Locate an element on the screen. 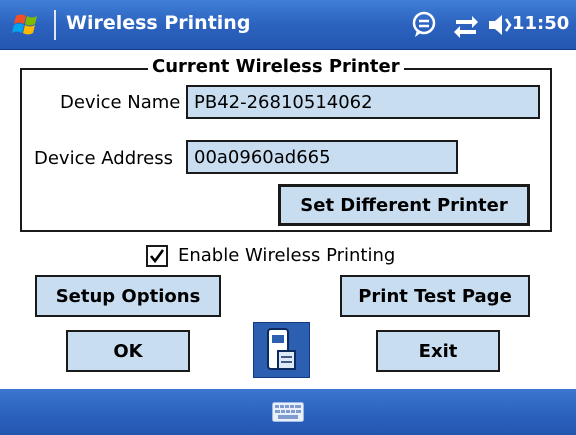 The height and width of the screenshot is (435, 576). enable-wireless-checkbox is located at coordinates (157, 256).